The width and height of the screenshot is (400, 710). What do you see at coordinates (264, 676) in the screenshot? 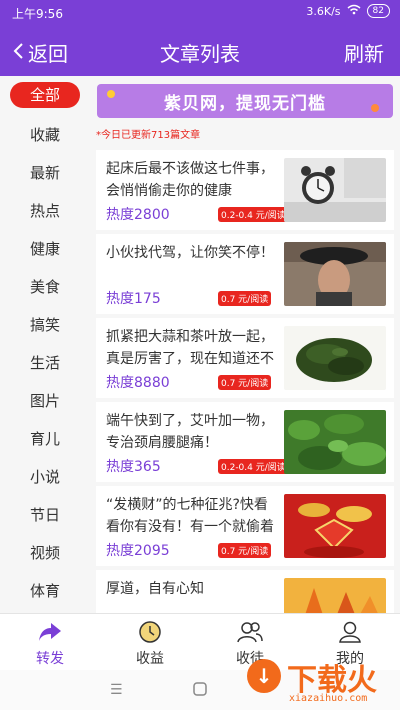
I see `watermark-logo-icon: ↓` at bounding box center [264, 676].